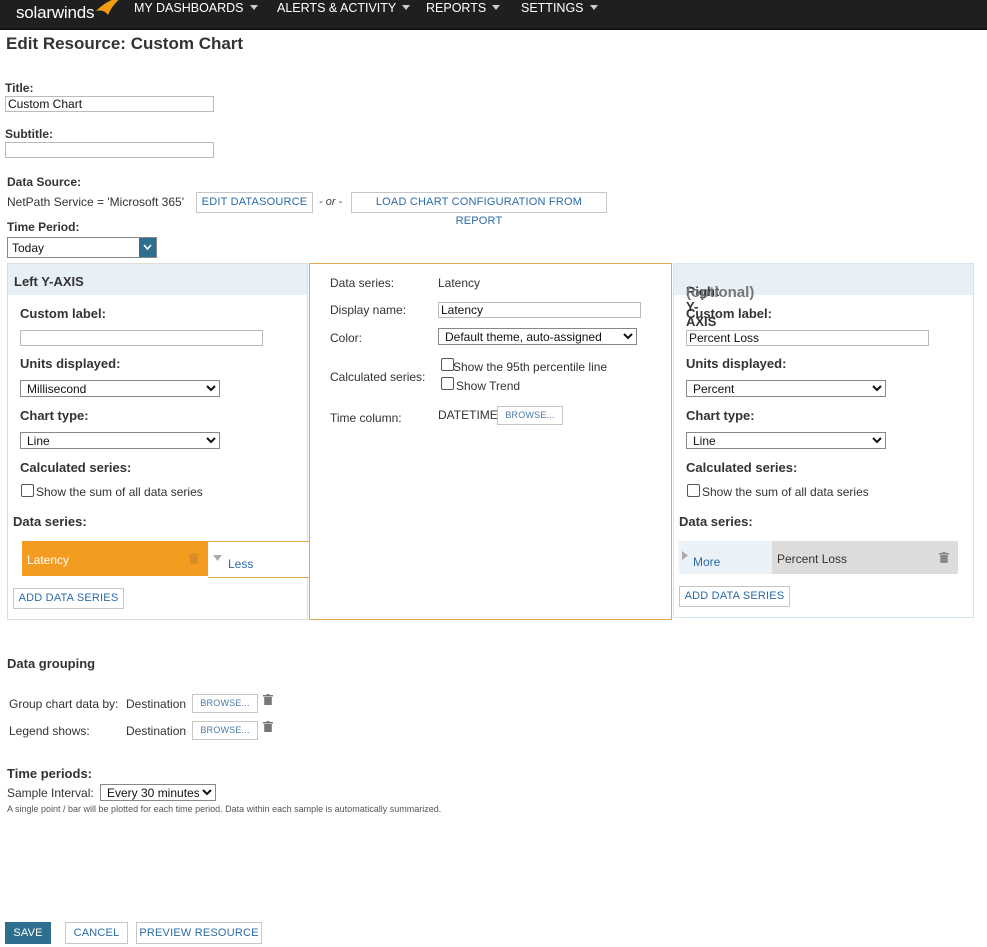 This screenshot has width=987, height=947. I want to click on subtitle-input, so click(109, 150).